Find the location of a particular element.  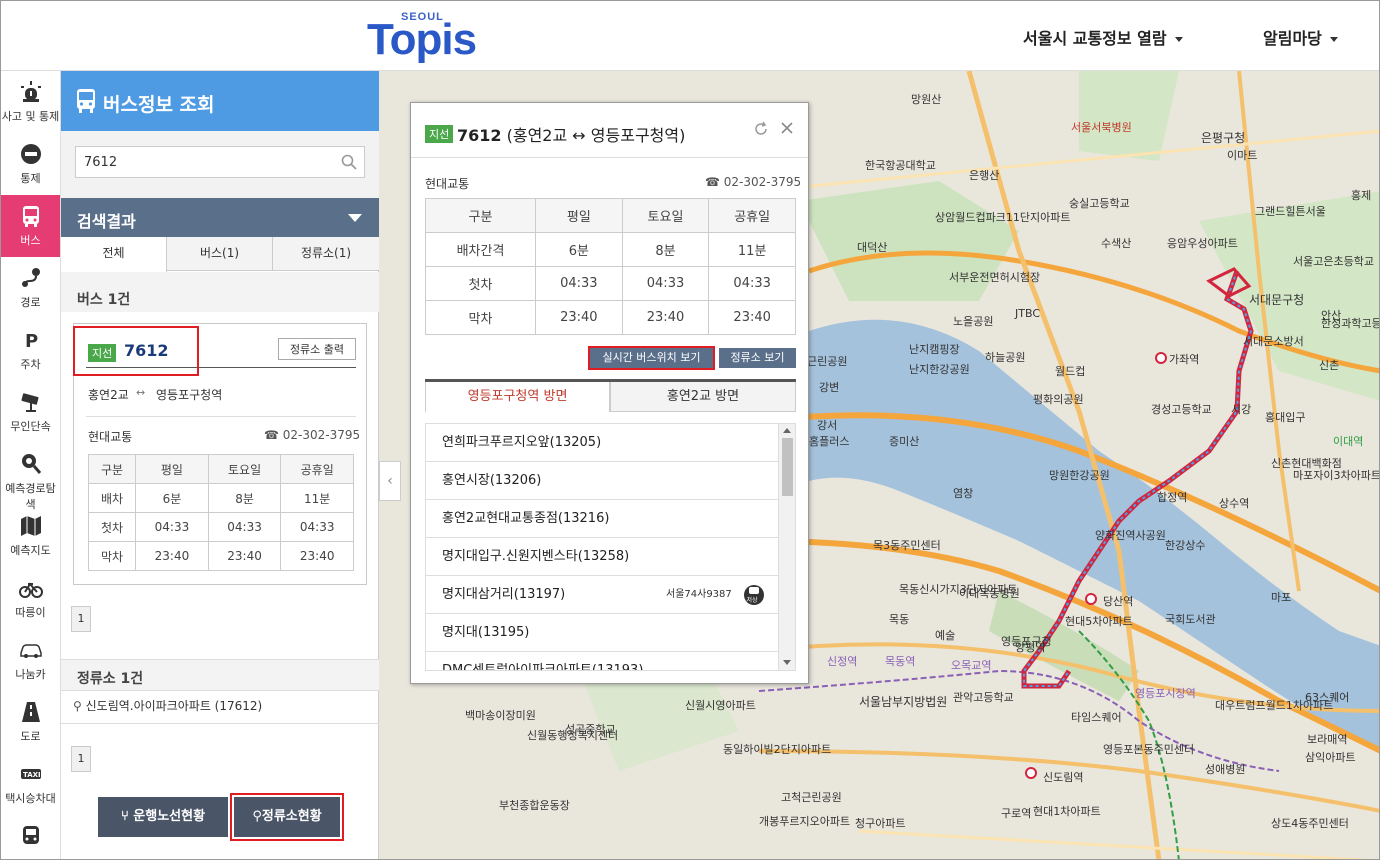

map-label: 홈플러스 is located at coordinates (829, 441).